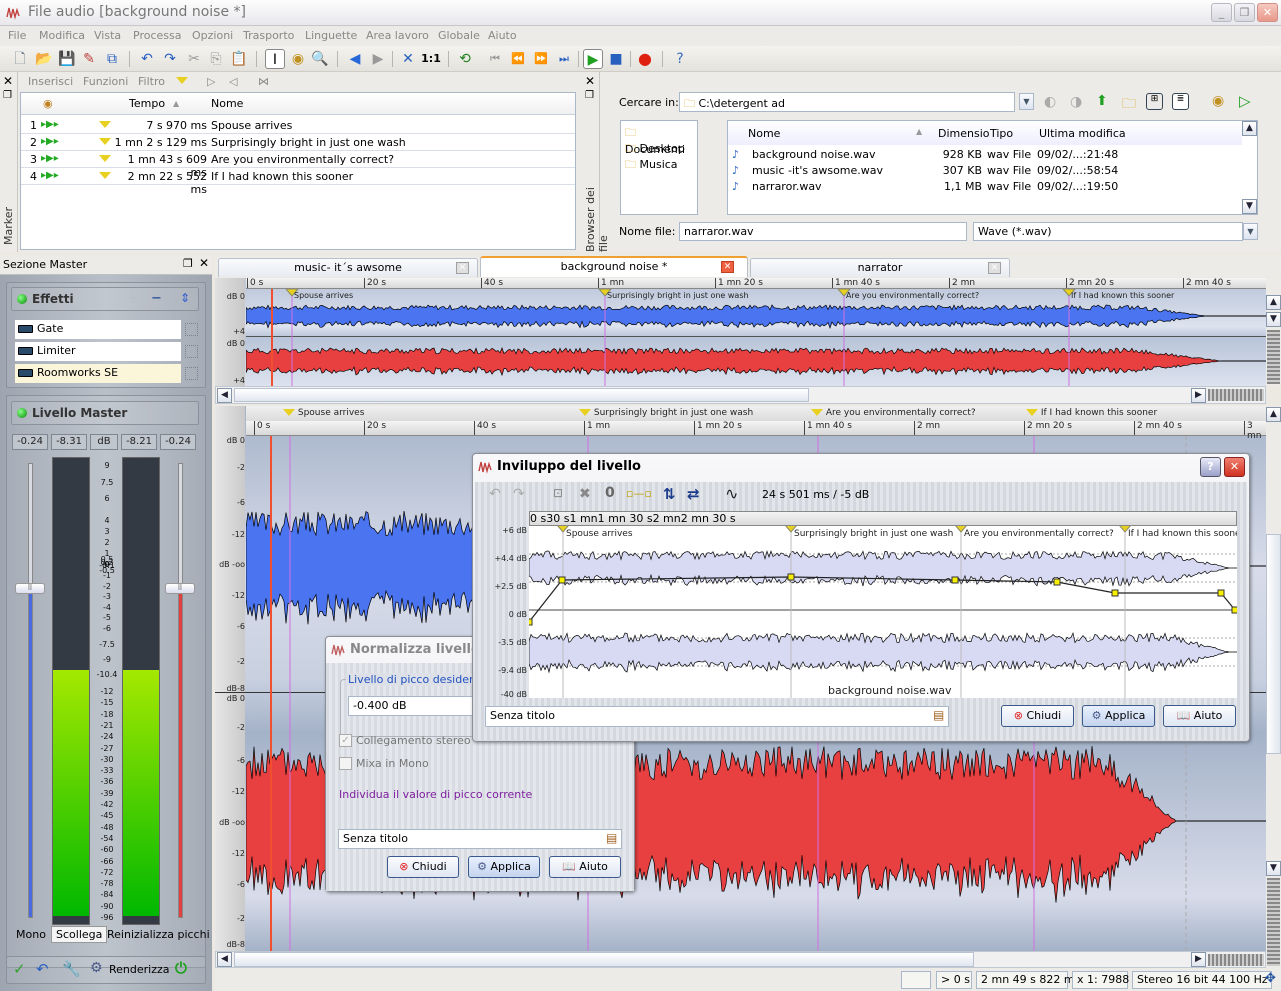  What do you see at coordinates (651, 165) in the screenshot?
I see `place-music: 🗀 Musica` at bounding box center [651, 165].